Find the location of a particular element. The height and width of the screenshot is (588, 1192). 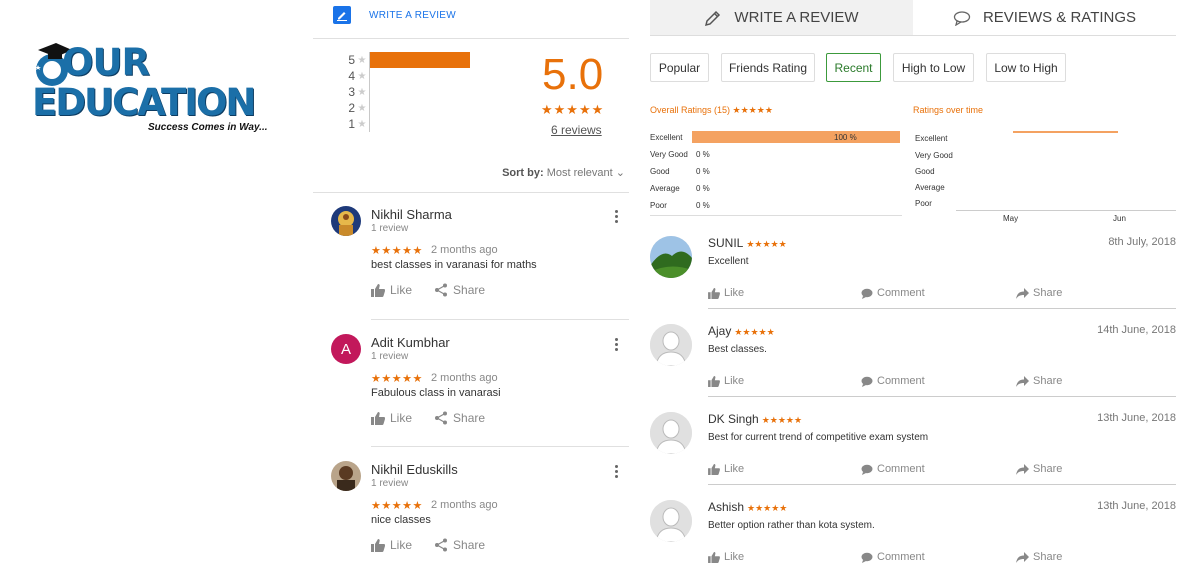

average-stars: ★★★★★ is located at coordinates (573, 109).